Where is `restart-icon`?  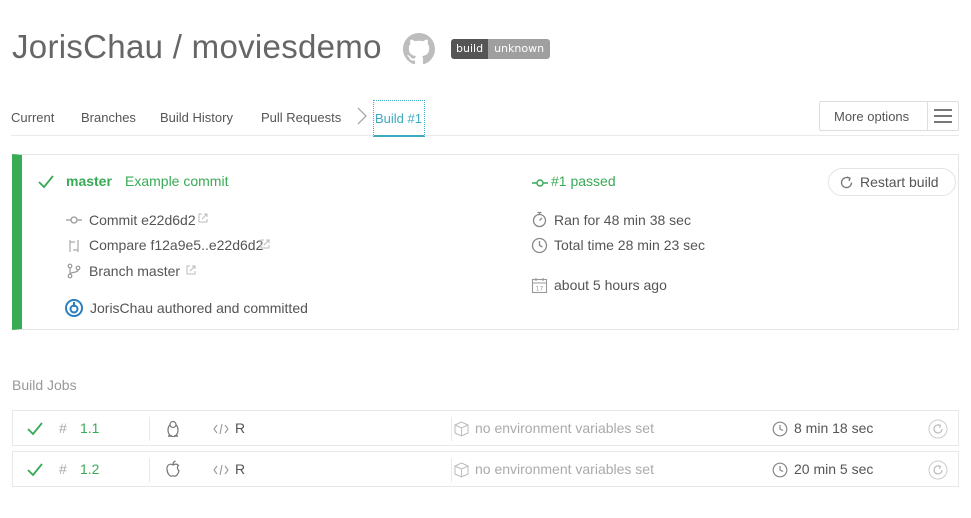 restart-icon is located at coordinates (846, 182).